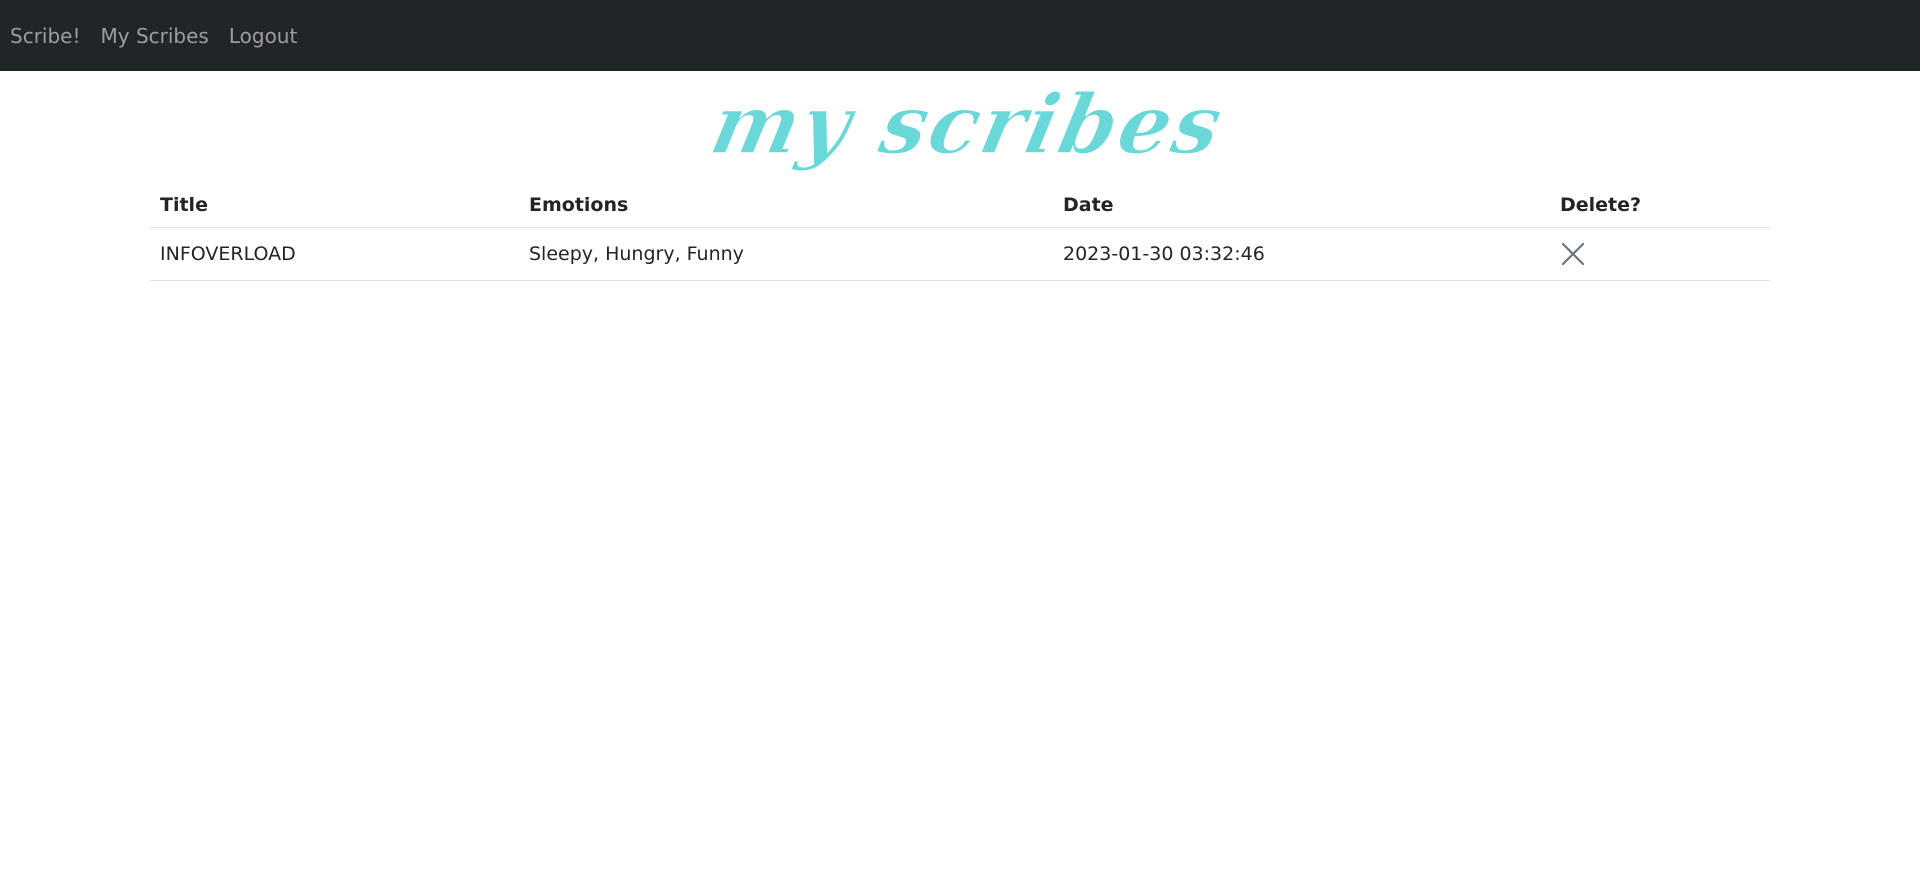 The width and height of the screenshot is (1920, 891). I want to click on page-title-text: my scribes, so click(961, 129).